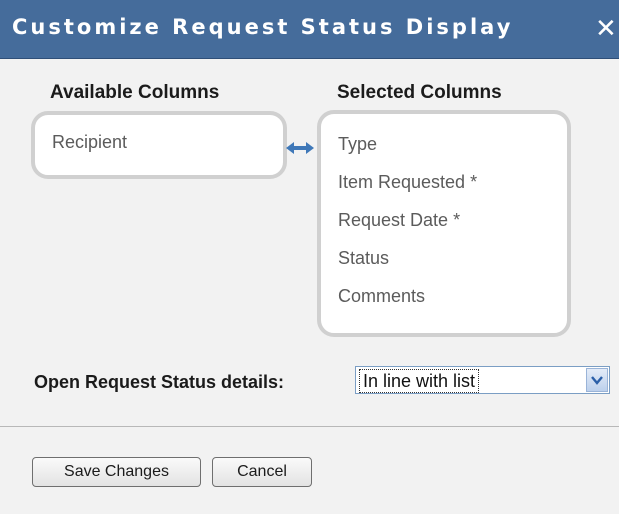  Describe the element at coordinates (363, 258) in the screenshot. I see `selected-column-item: Status` at that location.